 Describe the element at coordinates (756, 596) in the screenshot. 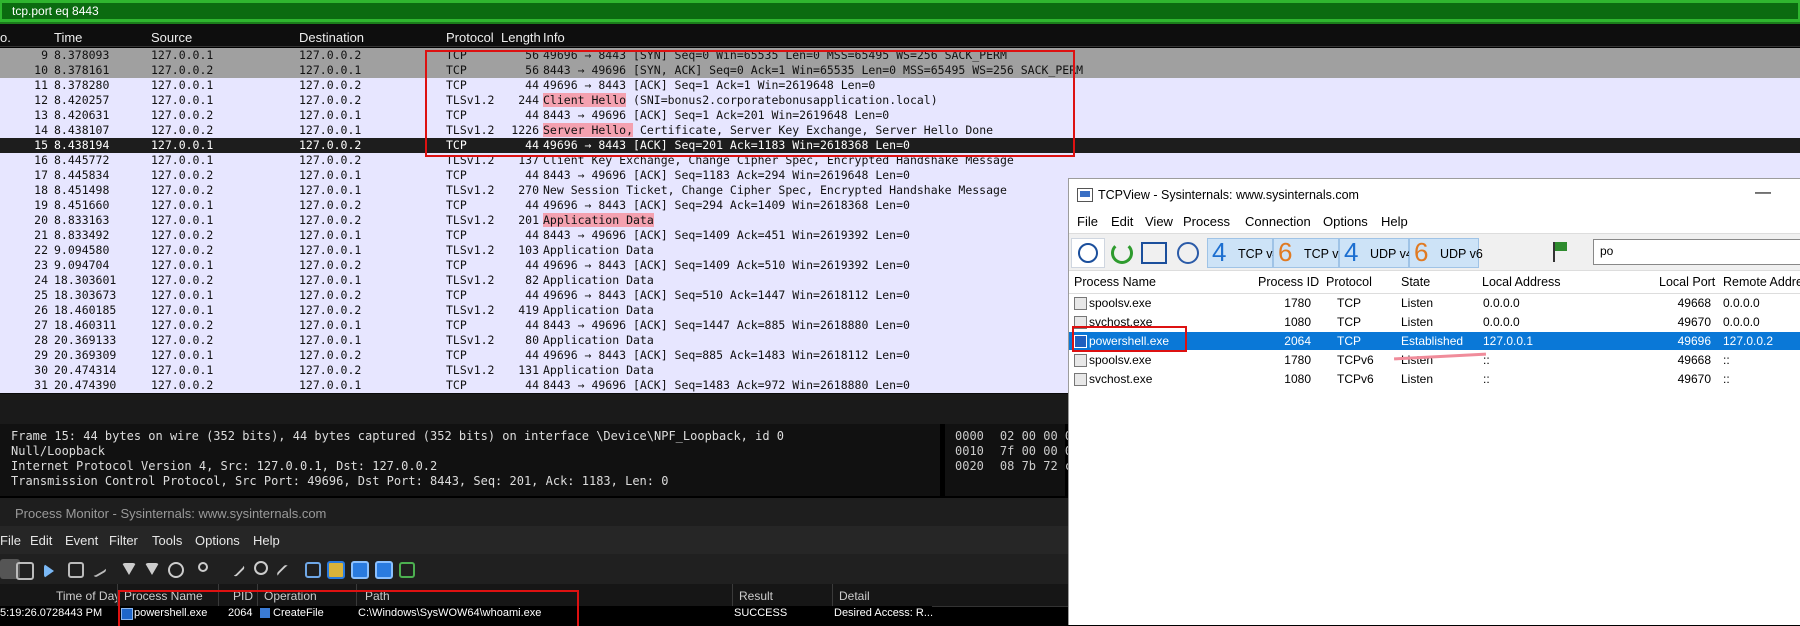

I see `col-result: Result` at that location.